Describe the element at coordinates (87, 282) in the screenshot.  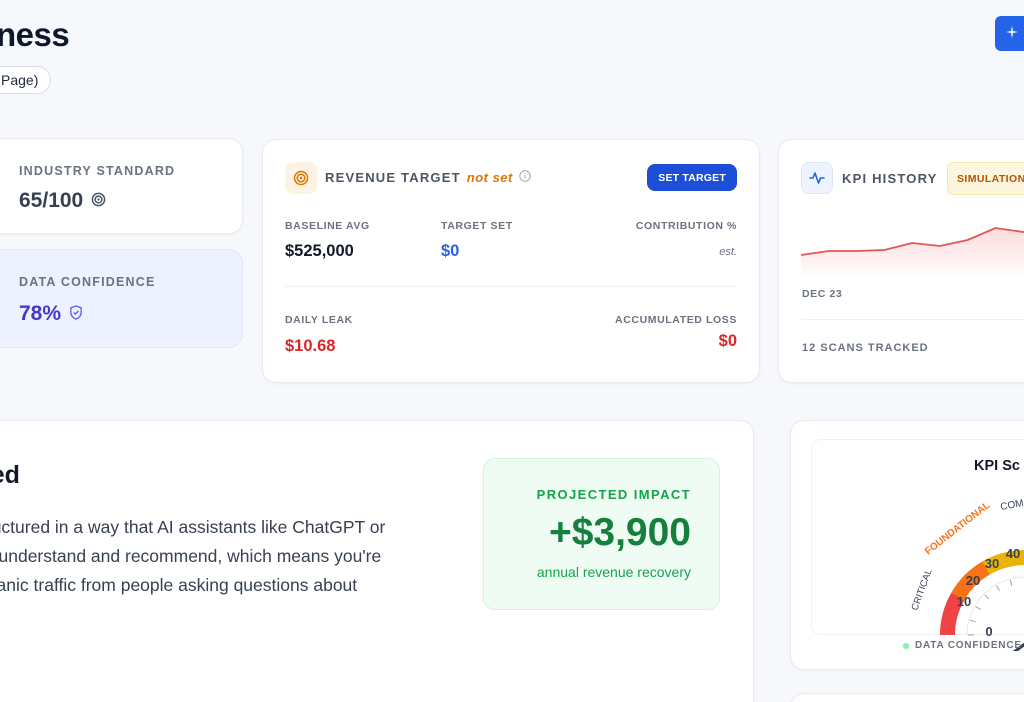
I see `data-confidence-label: DATA CONFIDENCE` at that location.